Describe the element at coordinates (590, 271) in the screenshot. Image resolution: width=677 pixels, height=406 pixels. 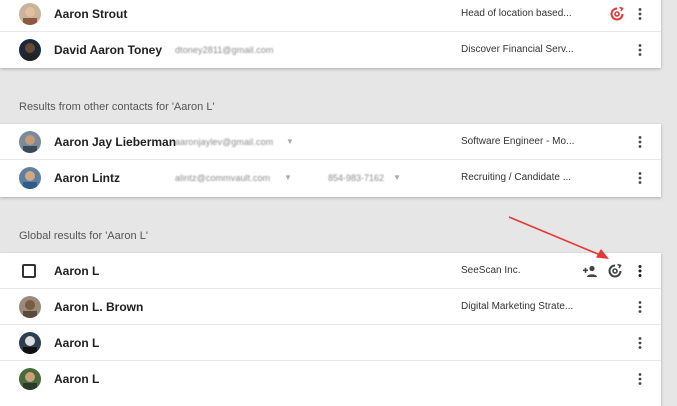
I see `add-person-icon` at that location.